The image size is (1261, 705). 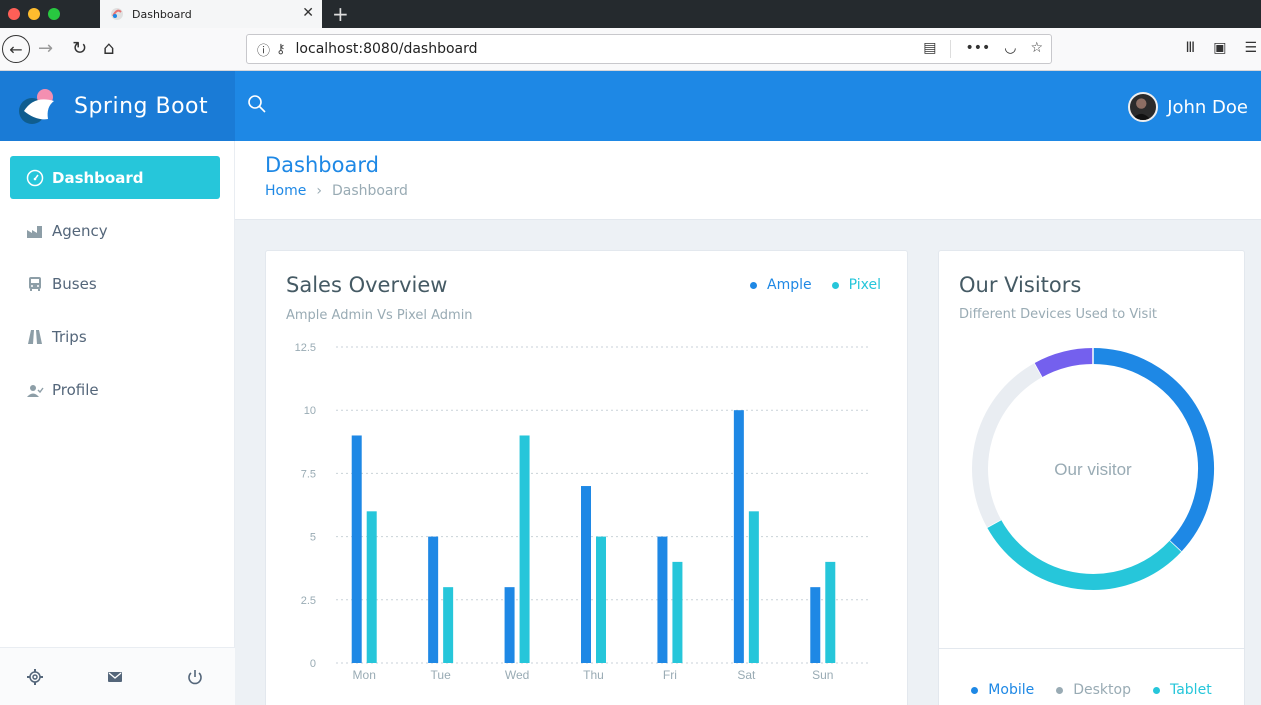 I want to click on y-tick-label: 2.5, so click(x=308, y=601).